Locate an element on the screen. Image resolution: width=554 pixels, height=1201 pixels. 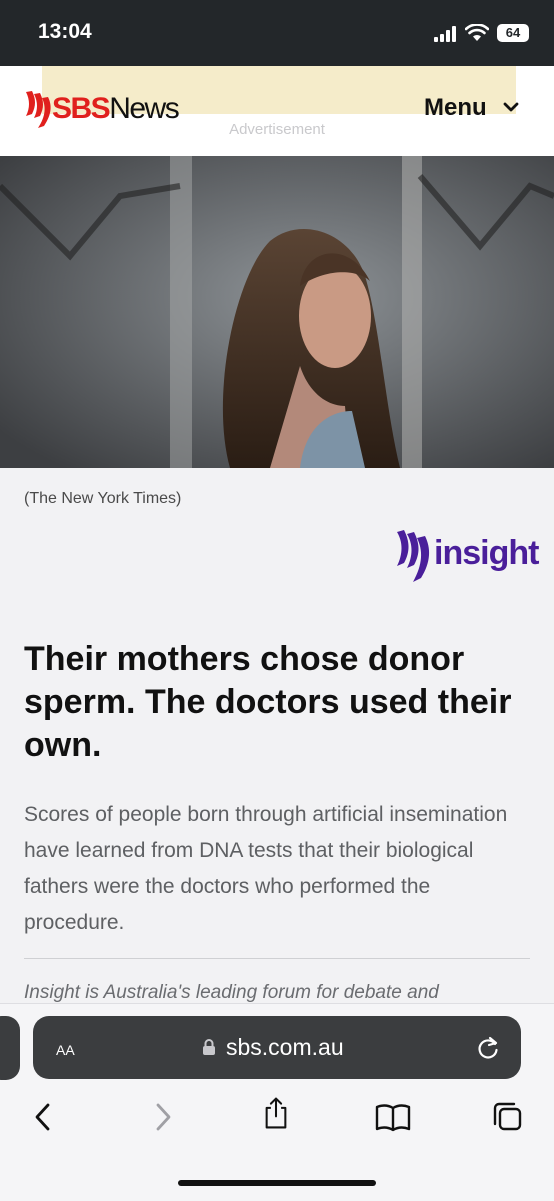
back-icon is located at coordinates (43, 1117).